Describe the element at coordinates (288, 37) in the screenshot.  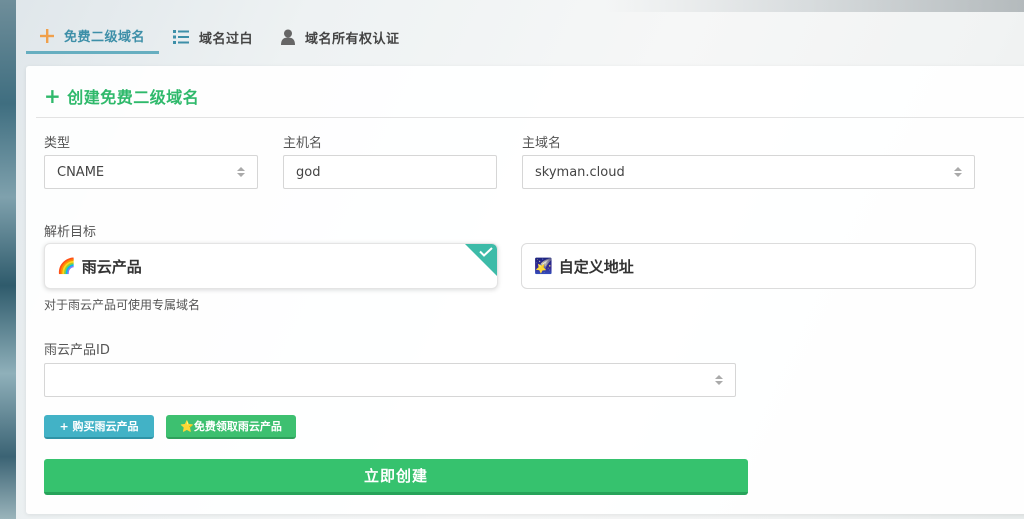
I see `user-icon` at that location.